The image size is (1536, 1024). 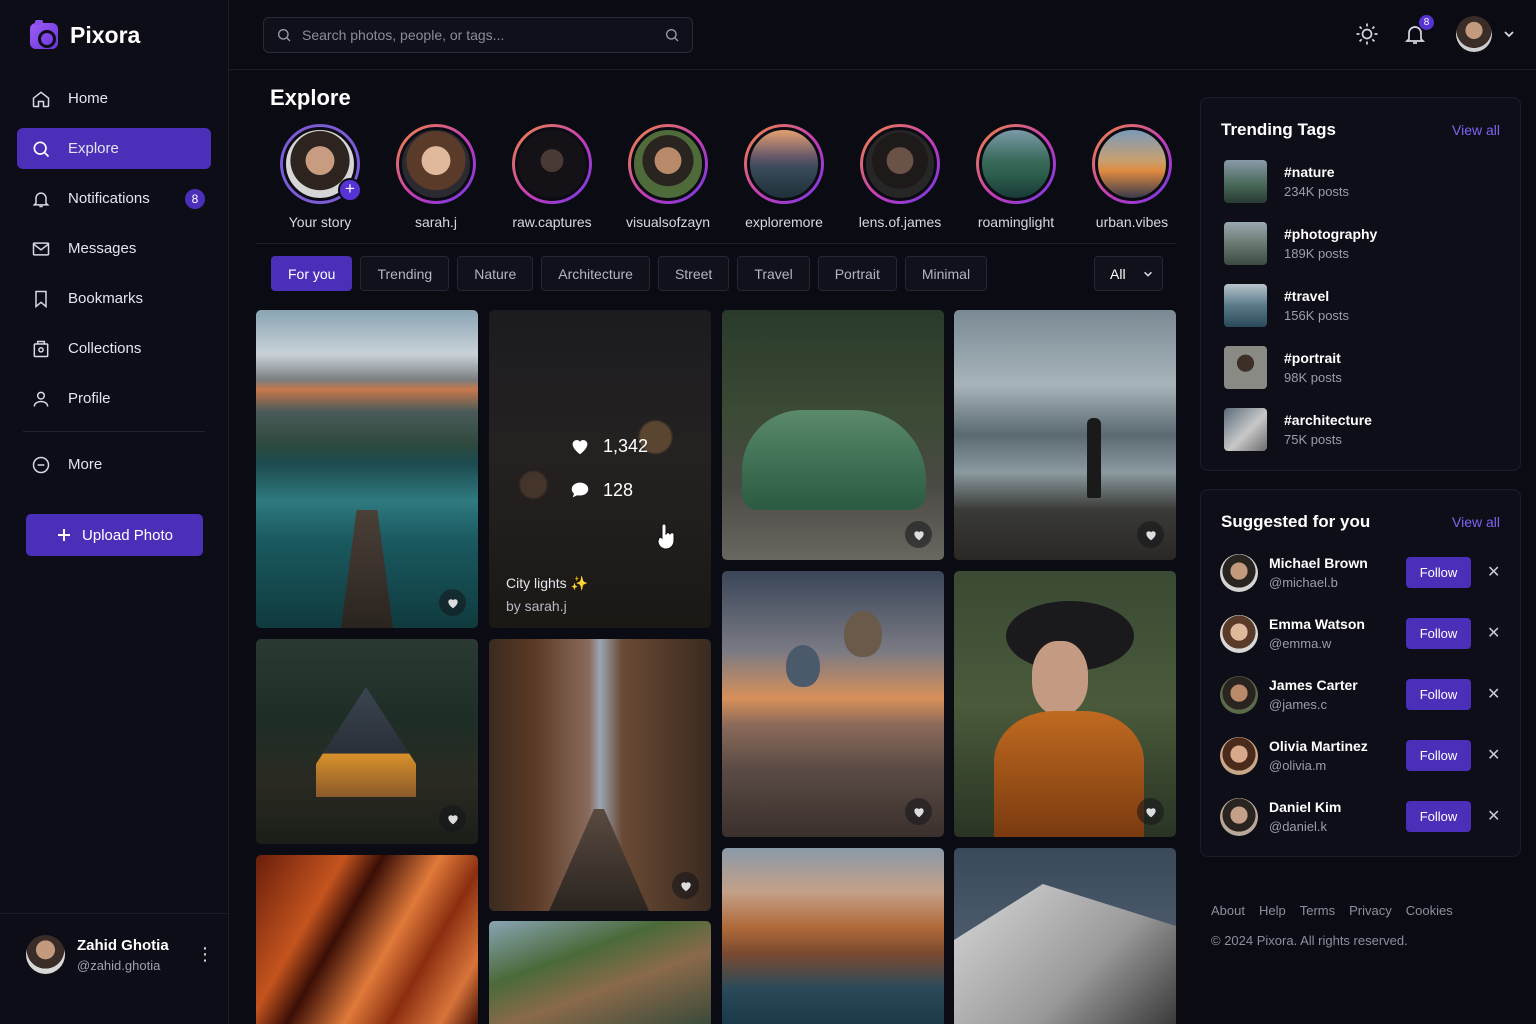 What do you see at coordinates (1305, 807) in the screenshot?
I see `suggested-user-name: Daniel Kim` at bounding box center [1305, 807].